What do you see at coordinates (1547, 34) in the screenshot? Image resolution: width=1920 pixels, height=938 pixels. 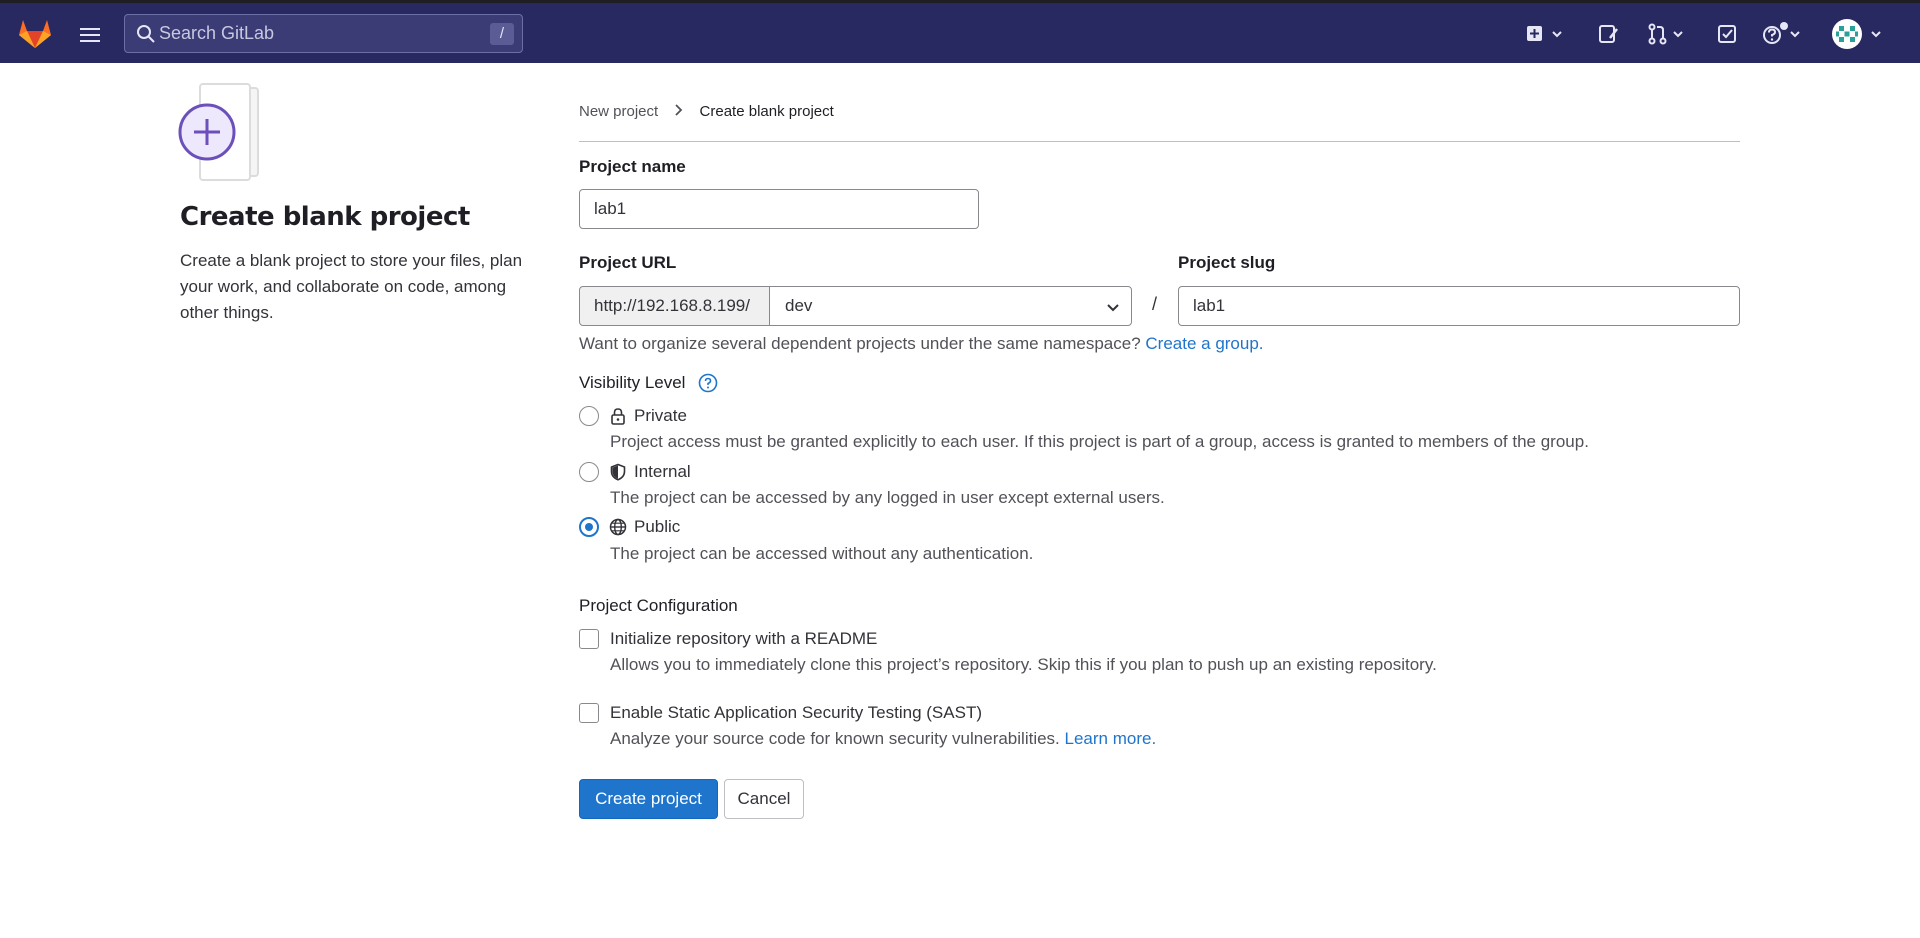 I see `create-new-dropdown` at bounding box center [1547, 34].